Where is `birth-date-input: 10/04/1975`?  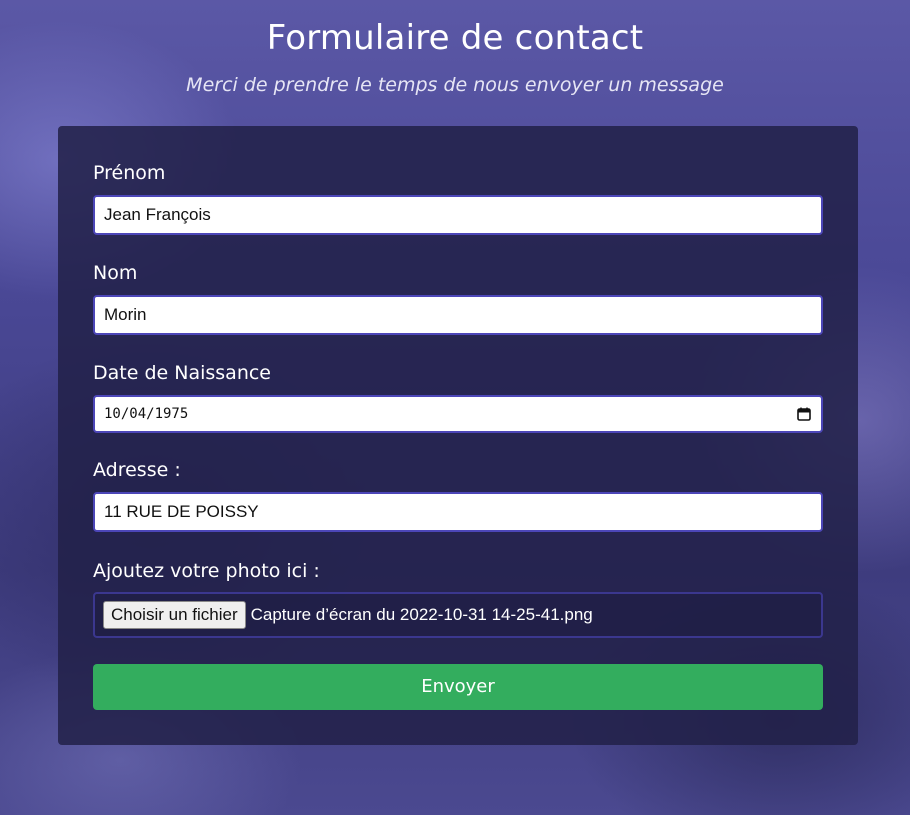
birth-date-input: 10/04/1975 is located at coordinates (458, 414).